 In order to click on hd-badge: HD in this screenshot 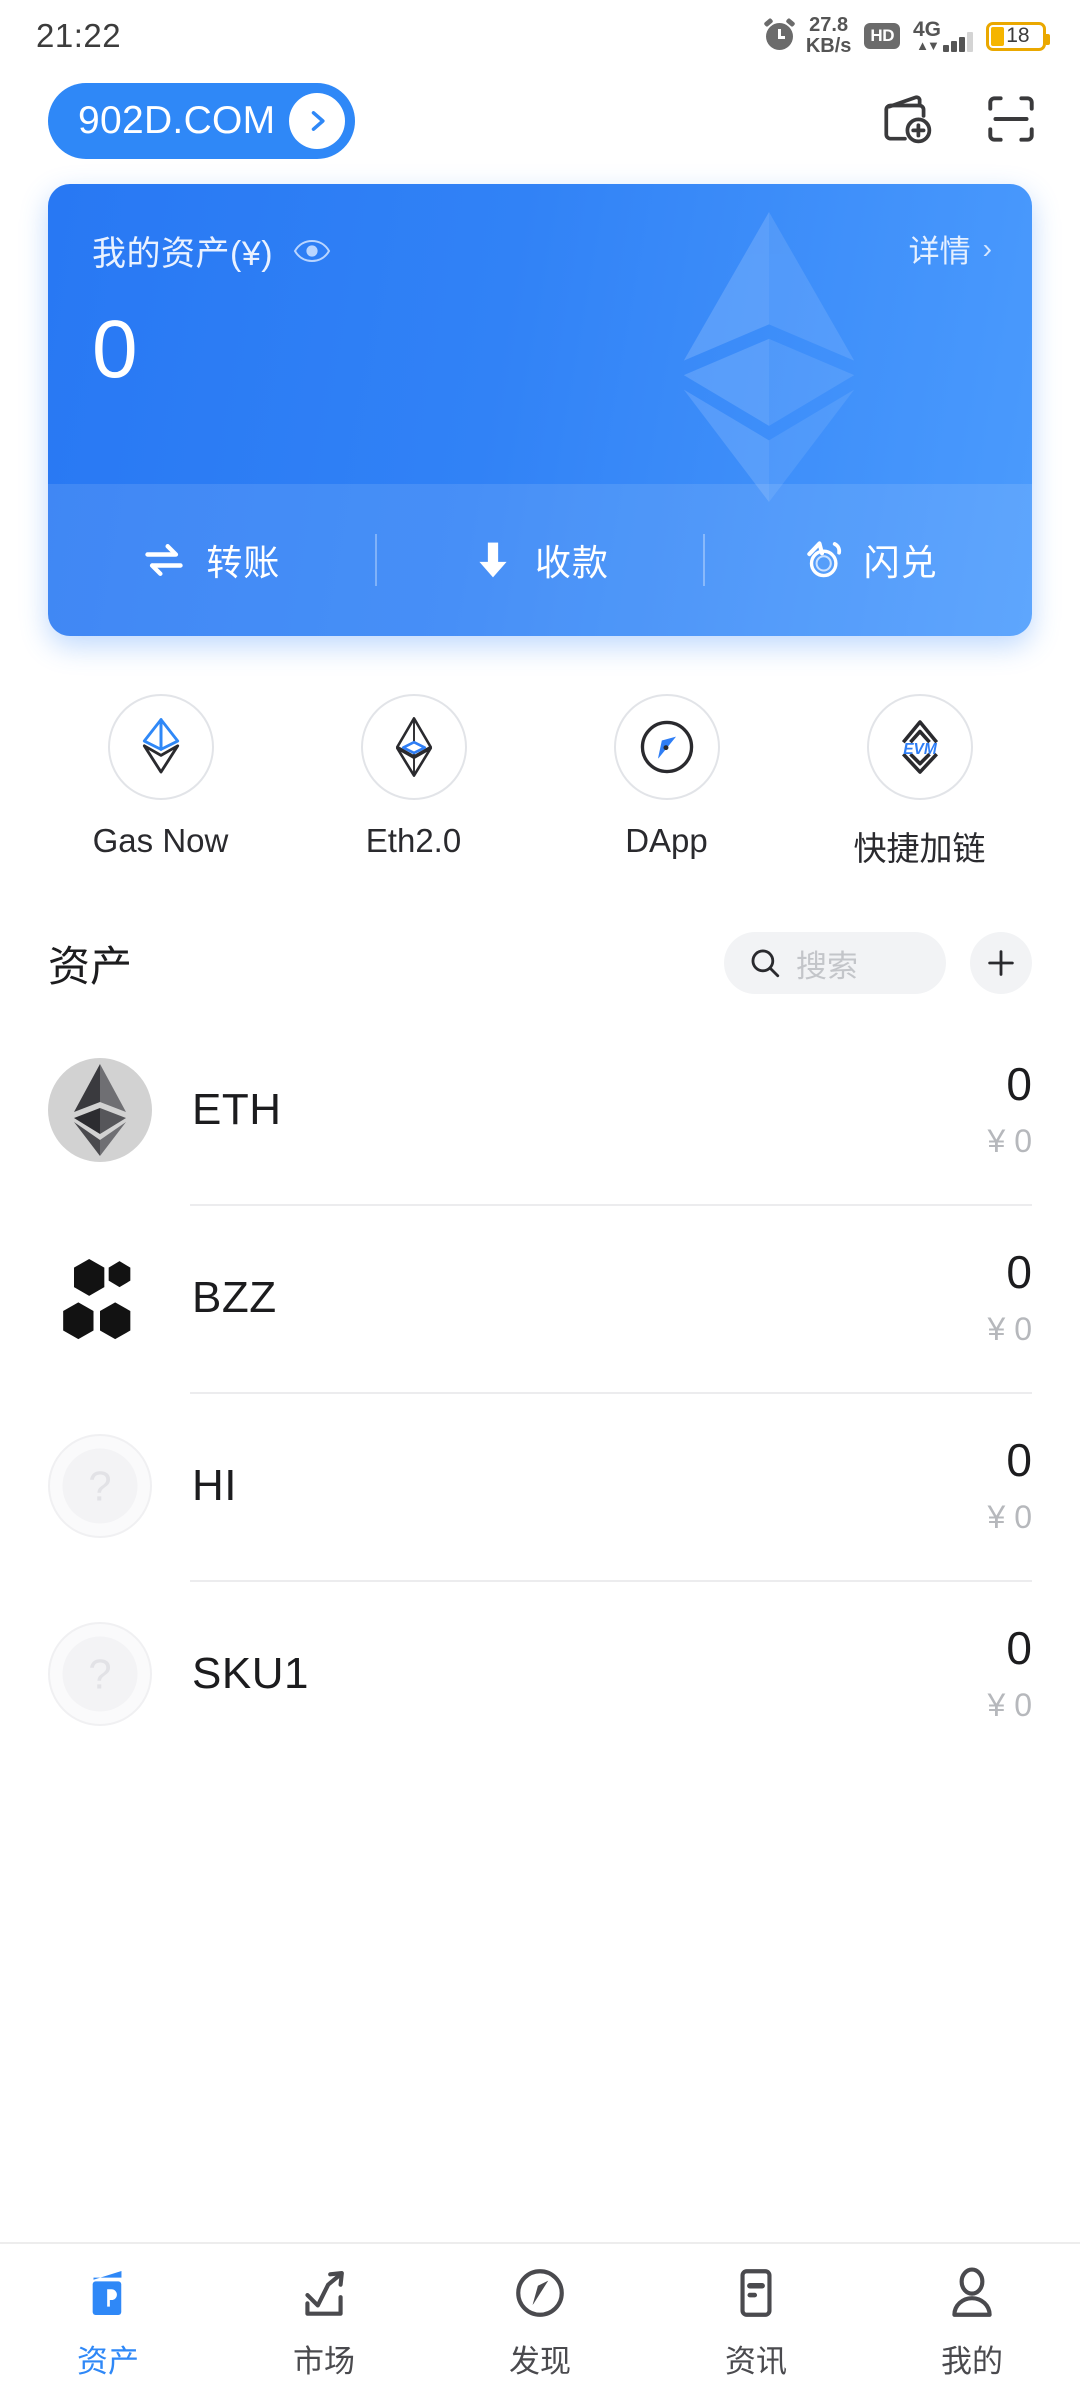, I will do `click(882, 36)`.